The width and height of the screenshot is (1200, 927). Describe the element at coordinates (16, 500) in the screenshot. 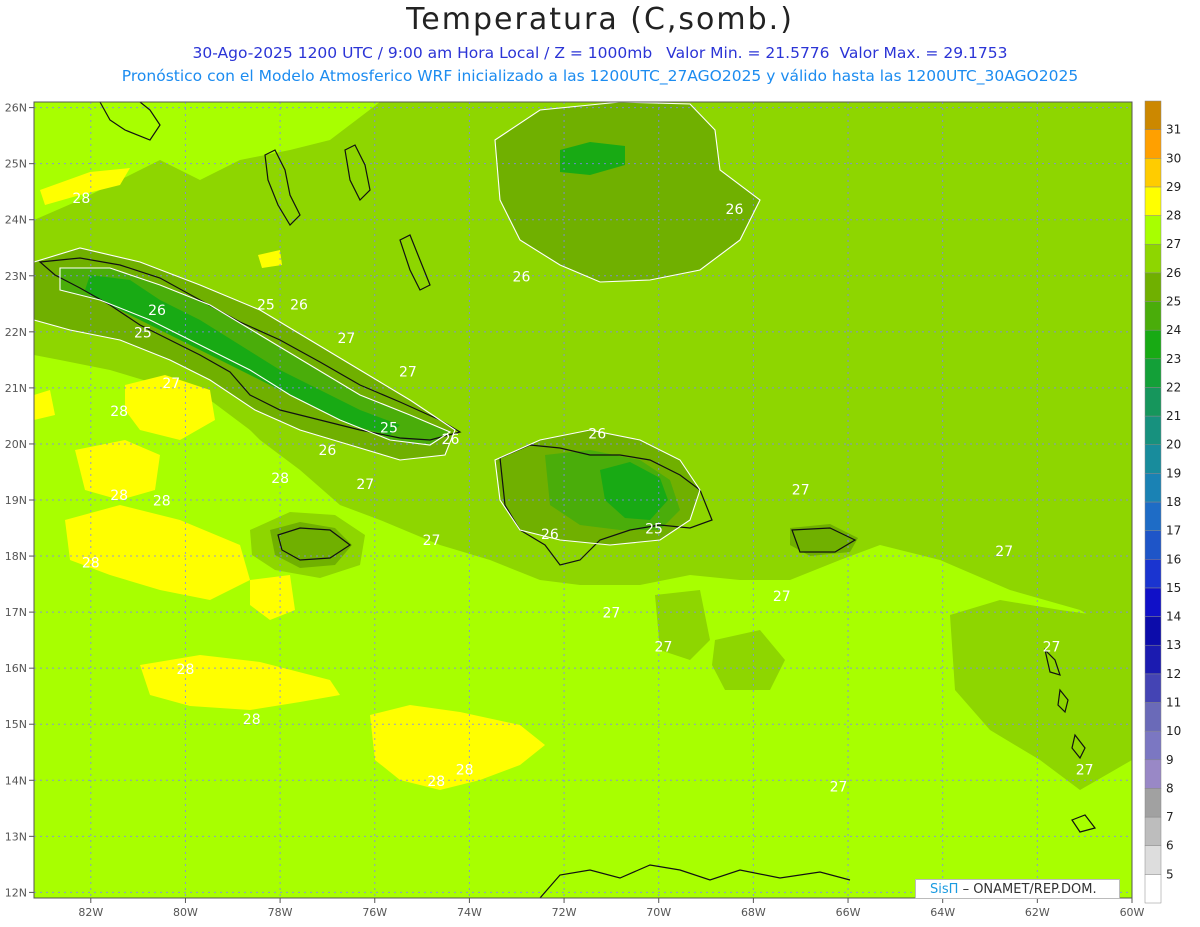

I see `lat-tick-label: 19N` at that location.